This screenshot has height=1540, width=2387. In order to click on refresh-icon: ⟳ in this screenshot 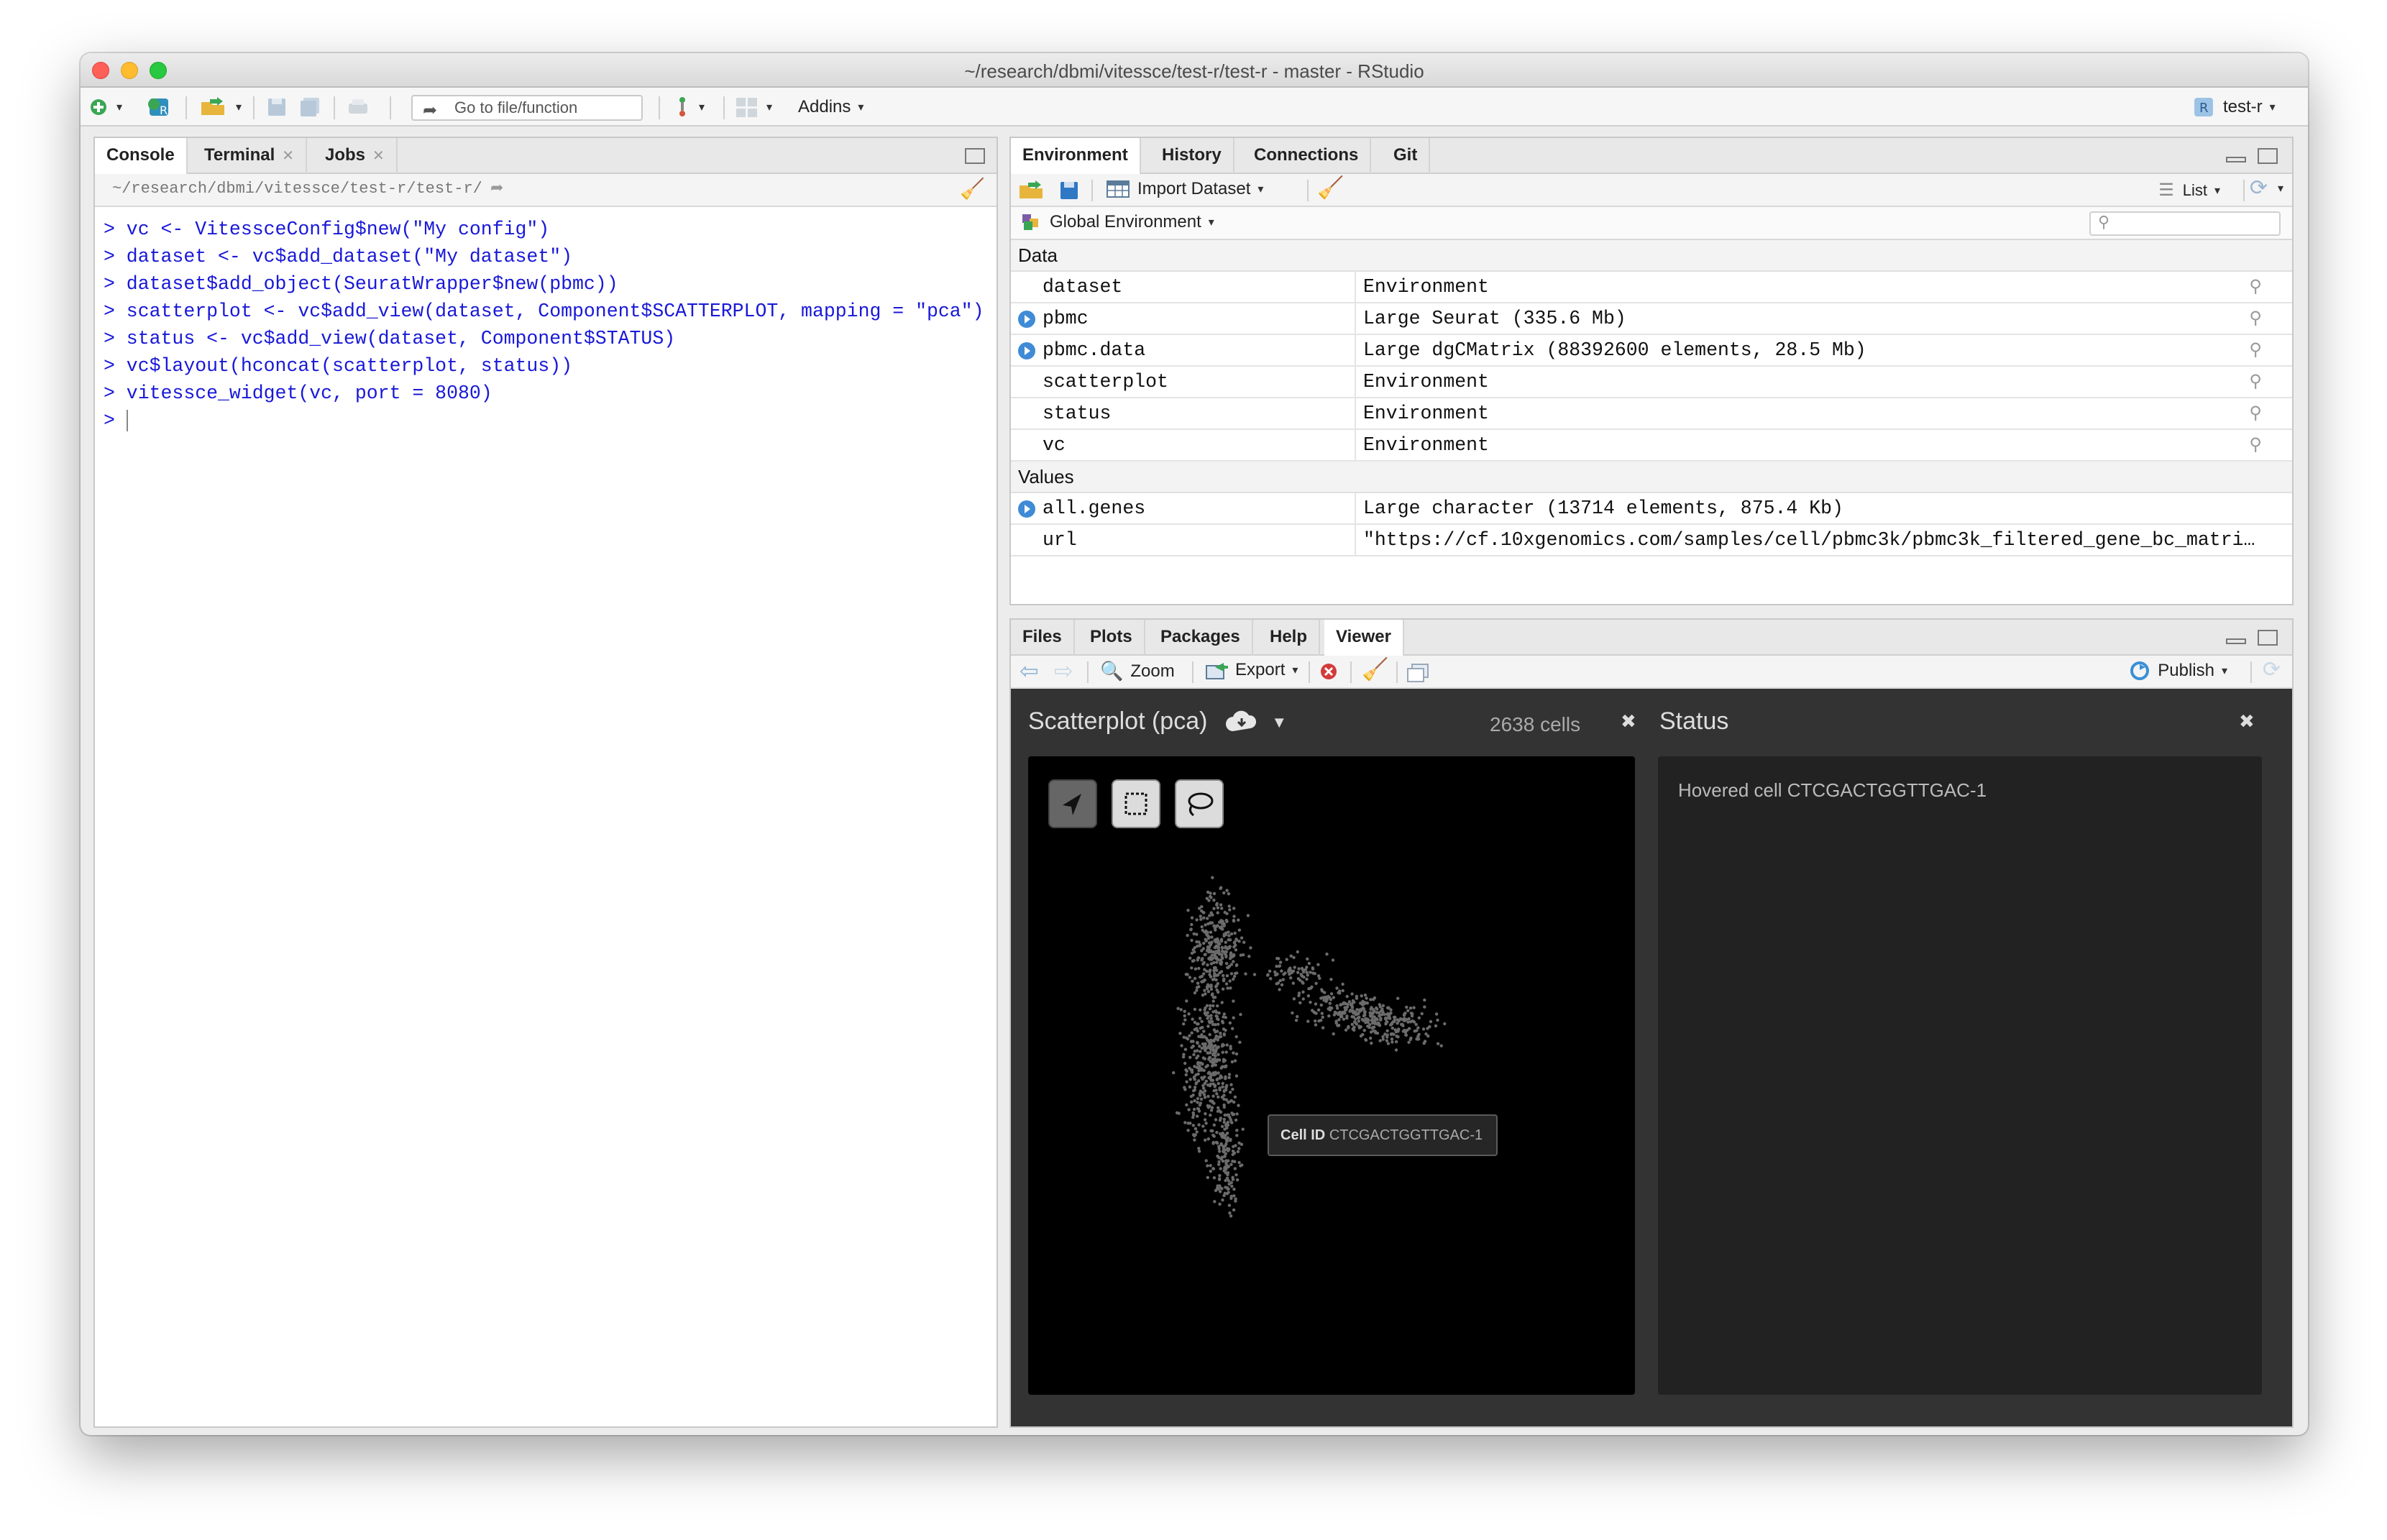, I will do `click(2259, 188)`.